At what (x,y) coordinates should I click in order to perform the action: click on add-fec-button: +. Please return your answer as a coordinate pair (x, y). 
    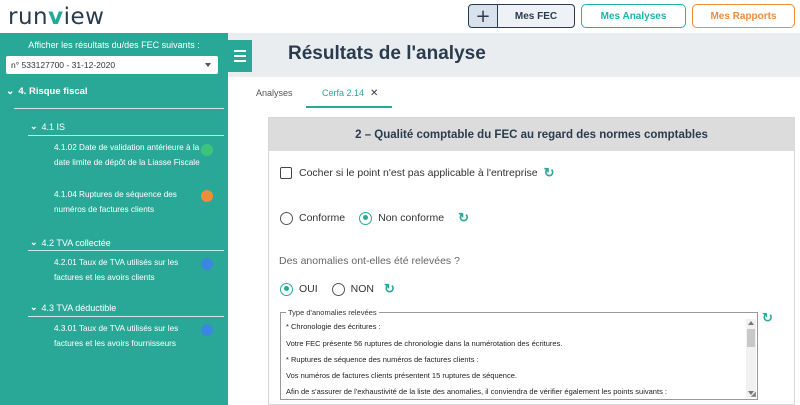
    Looking at the image, I should click on (483, 16).